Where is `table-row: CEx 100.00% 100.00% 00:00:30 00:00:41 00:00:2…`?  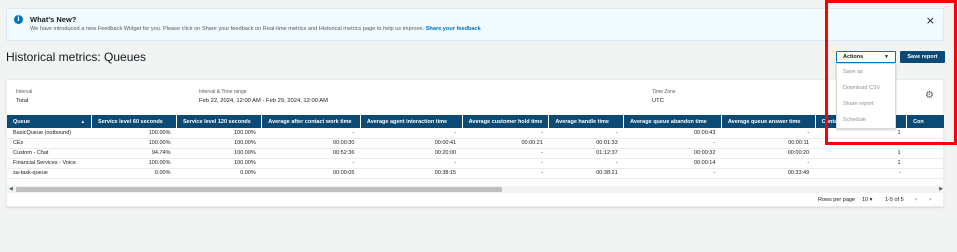 table-row: CEx 100.00% 100.00% 00:00:30 00:00:41 00:00:2… is located at coordinates (476, 143).